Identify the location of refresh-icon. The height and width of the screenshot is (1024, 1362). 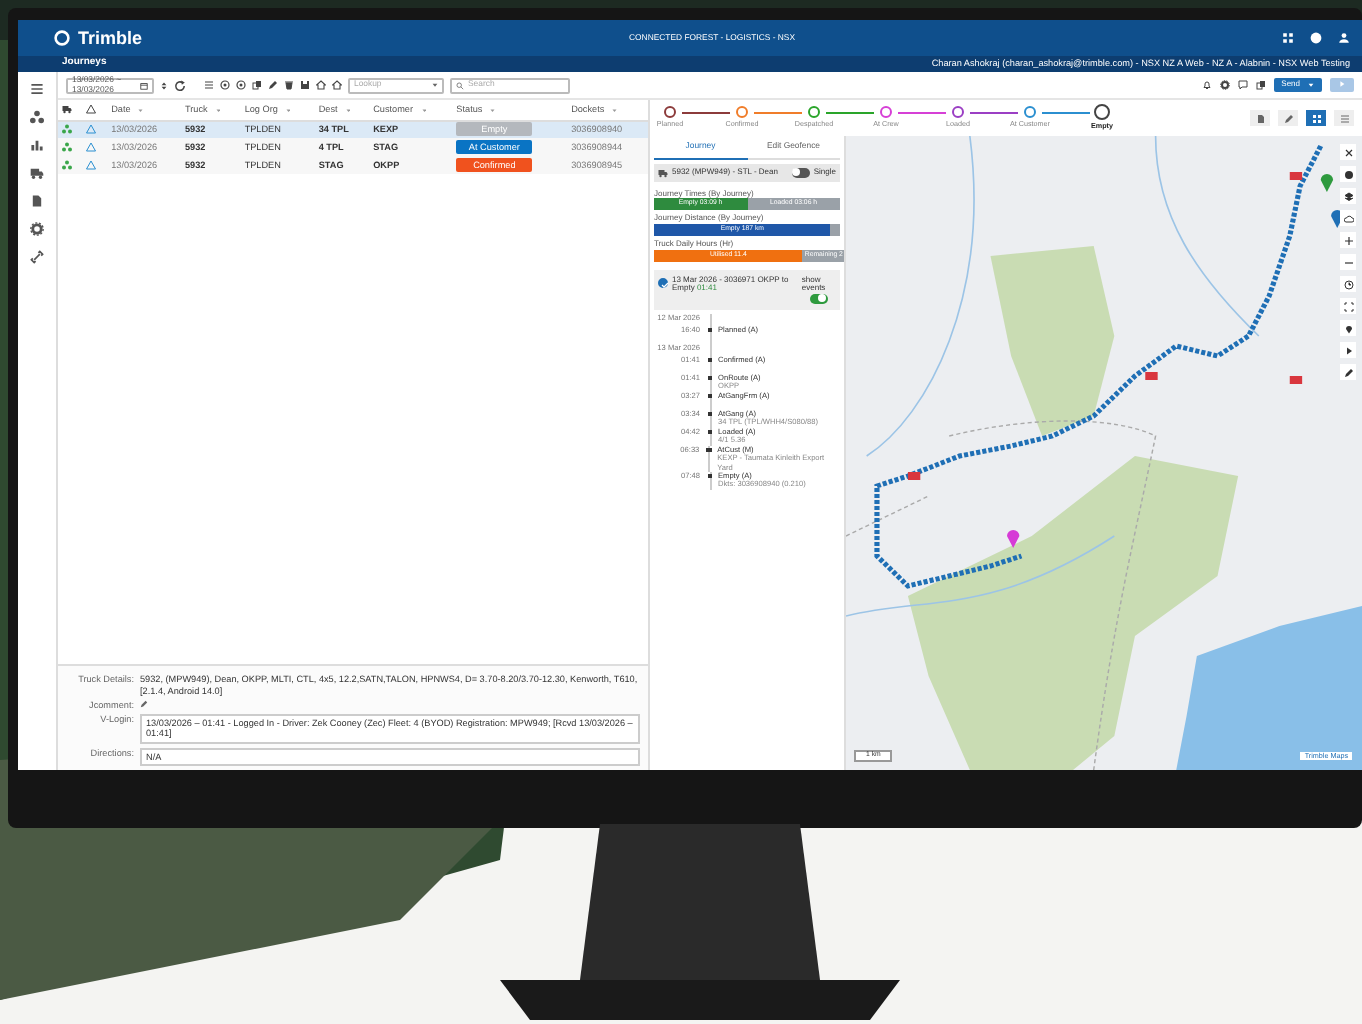
(180, 85).